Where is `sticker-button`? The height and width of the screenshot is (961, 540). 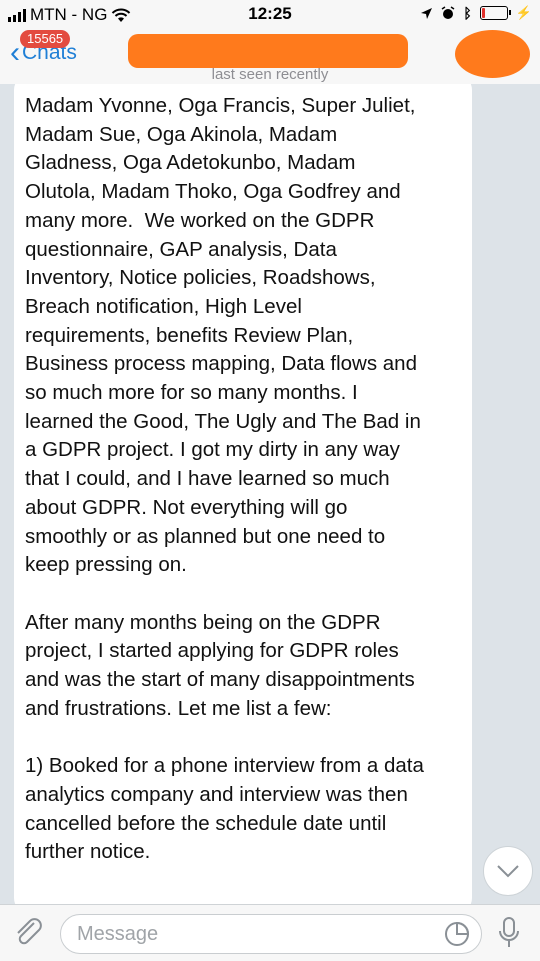
sticker-button is located at coordinates (457, 936).